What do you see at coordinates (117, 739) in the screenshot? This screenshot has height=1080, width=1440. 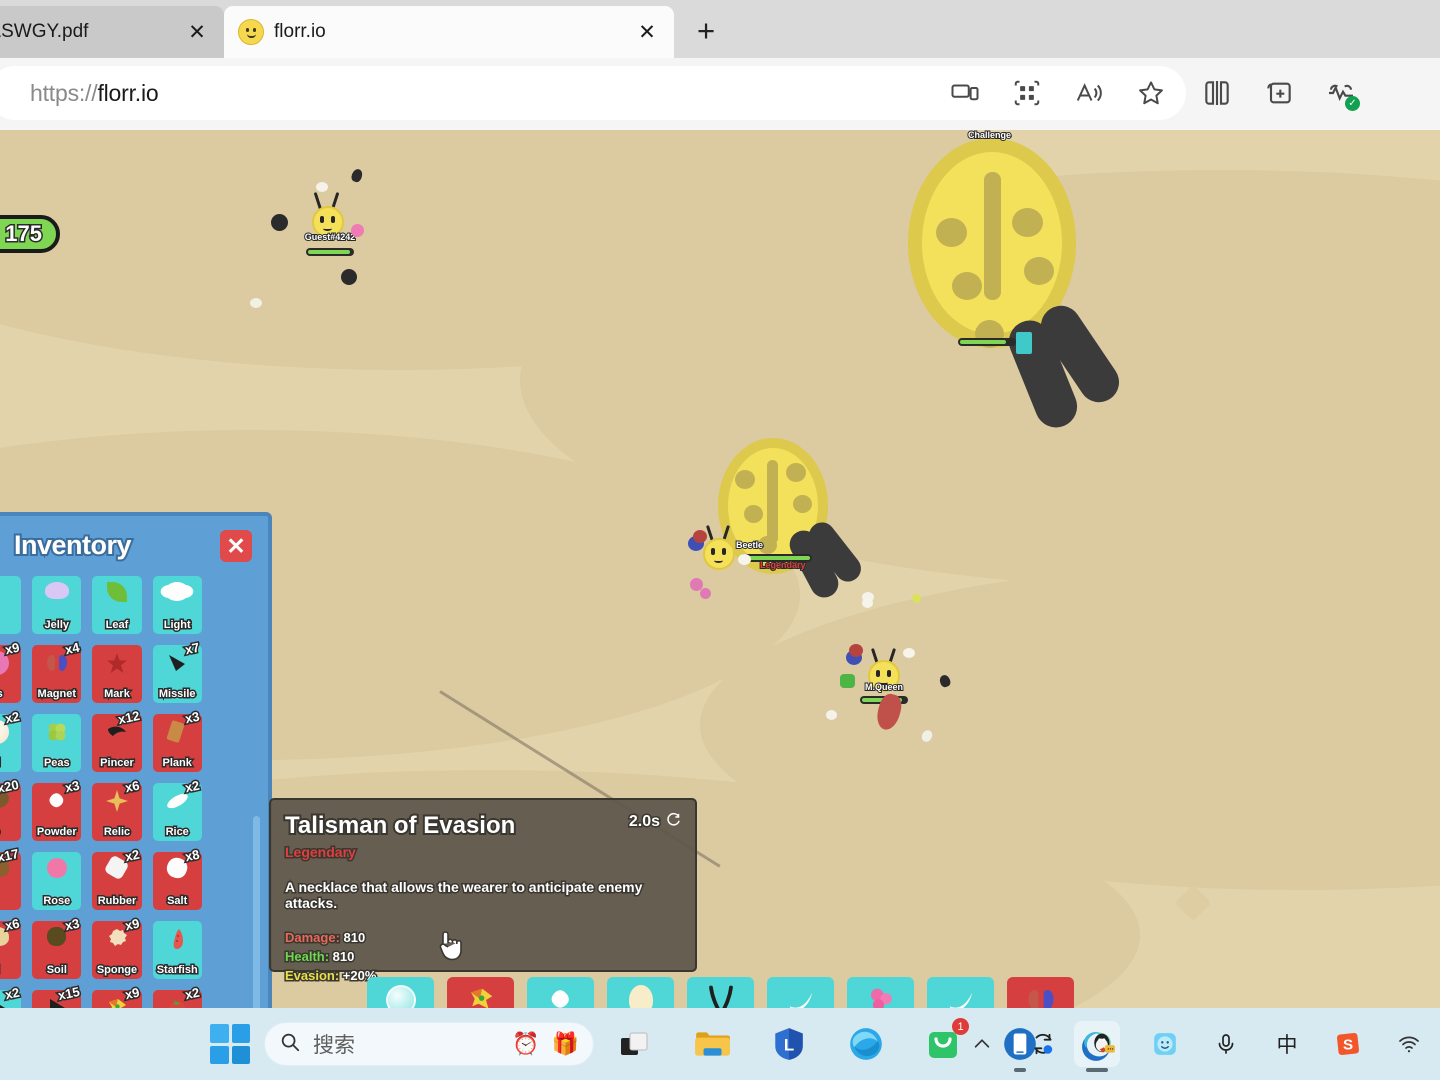 I see `inventory-slot: Pincer x12` at bounding box center [117, 739].